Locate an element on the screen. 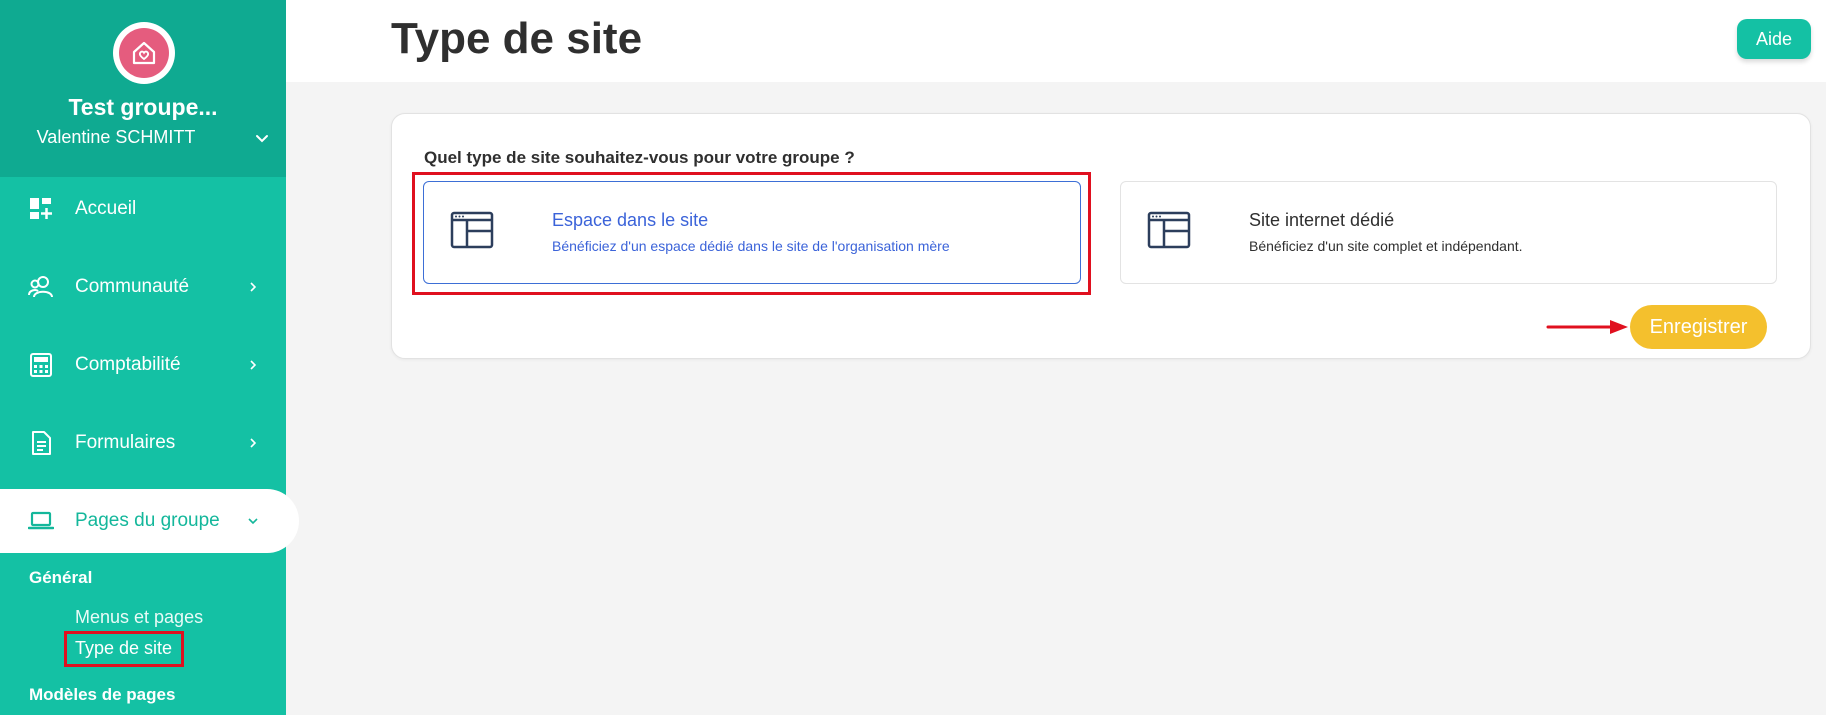 The image size is (1826, 715). sidebar-item-label: Pages du groupe is located at coordinates (147, 520).